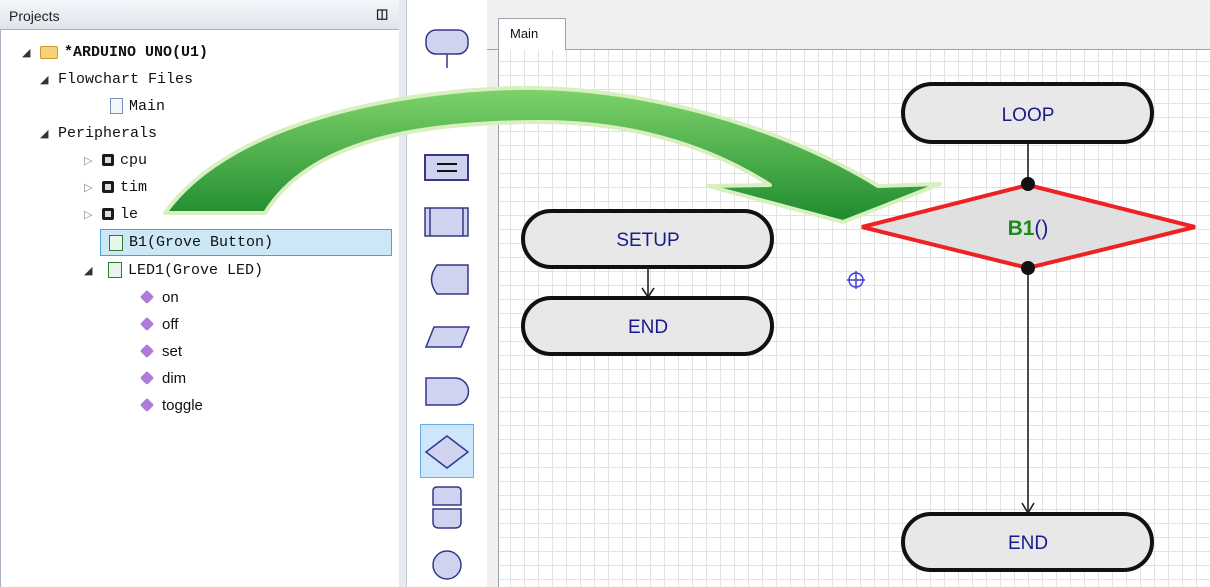 The image size is (1210, 587). I want to click on tree-item-method-set: set, so click(161, 351).